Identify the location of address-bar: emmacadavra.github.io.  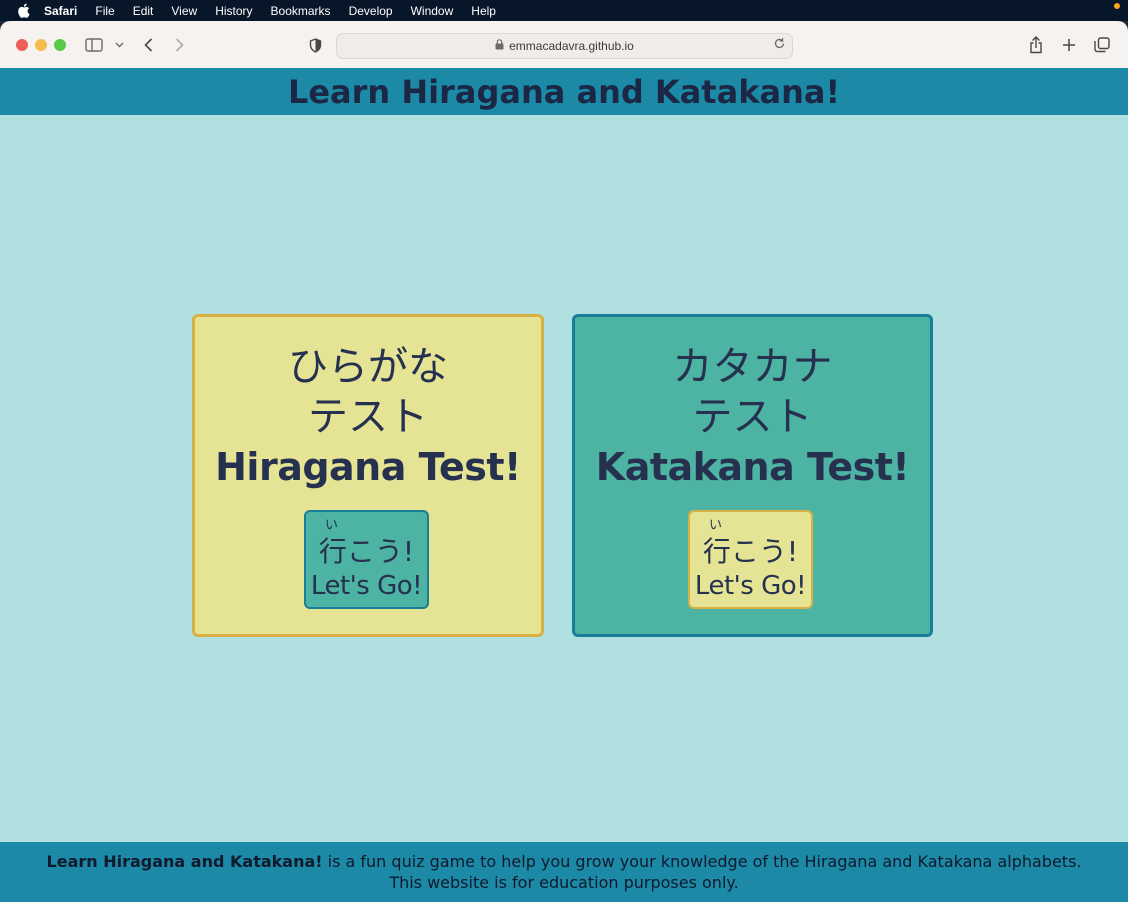
(564, 46).